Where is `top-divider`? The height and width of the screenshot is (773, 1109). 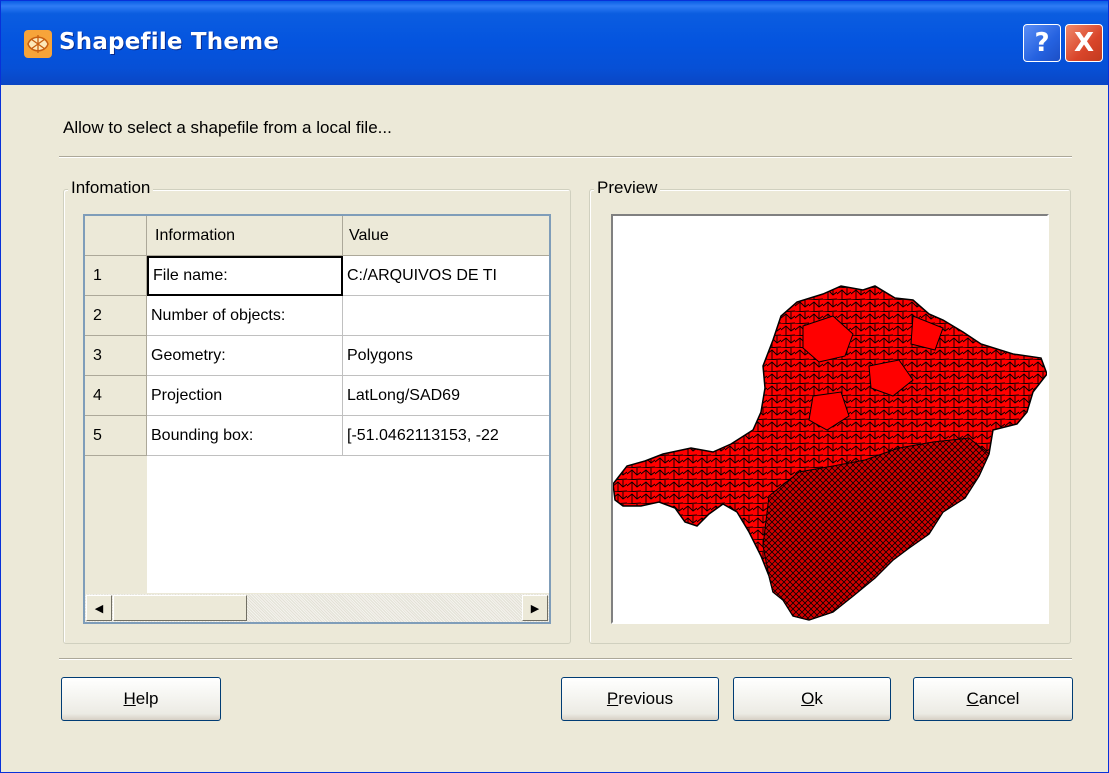
top-divider is located at coordinates (565, 157).